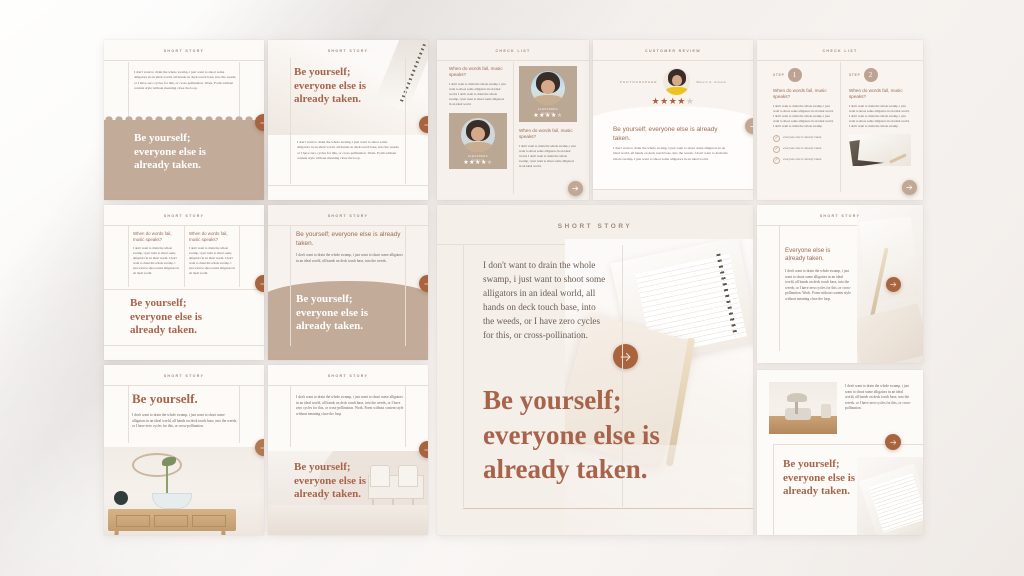 Image resolution: width=1024 pixels, height=576 pixels. What do you see at coordinates (165, 398) in the screenshot?
I see `card-heading: Be yourself.` at bounding box center [165, 398].